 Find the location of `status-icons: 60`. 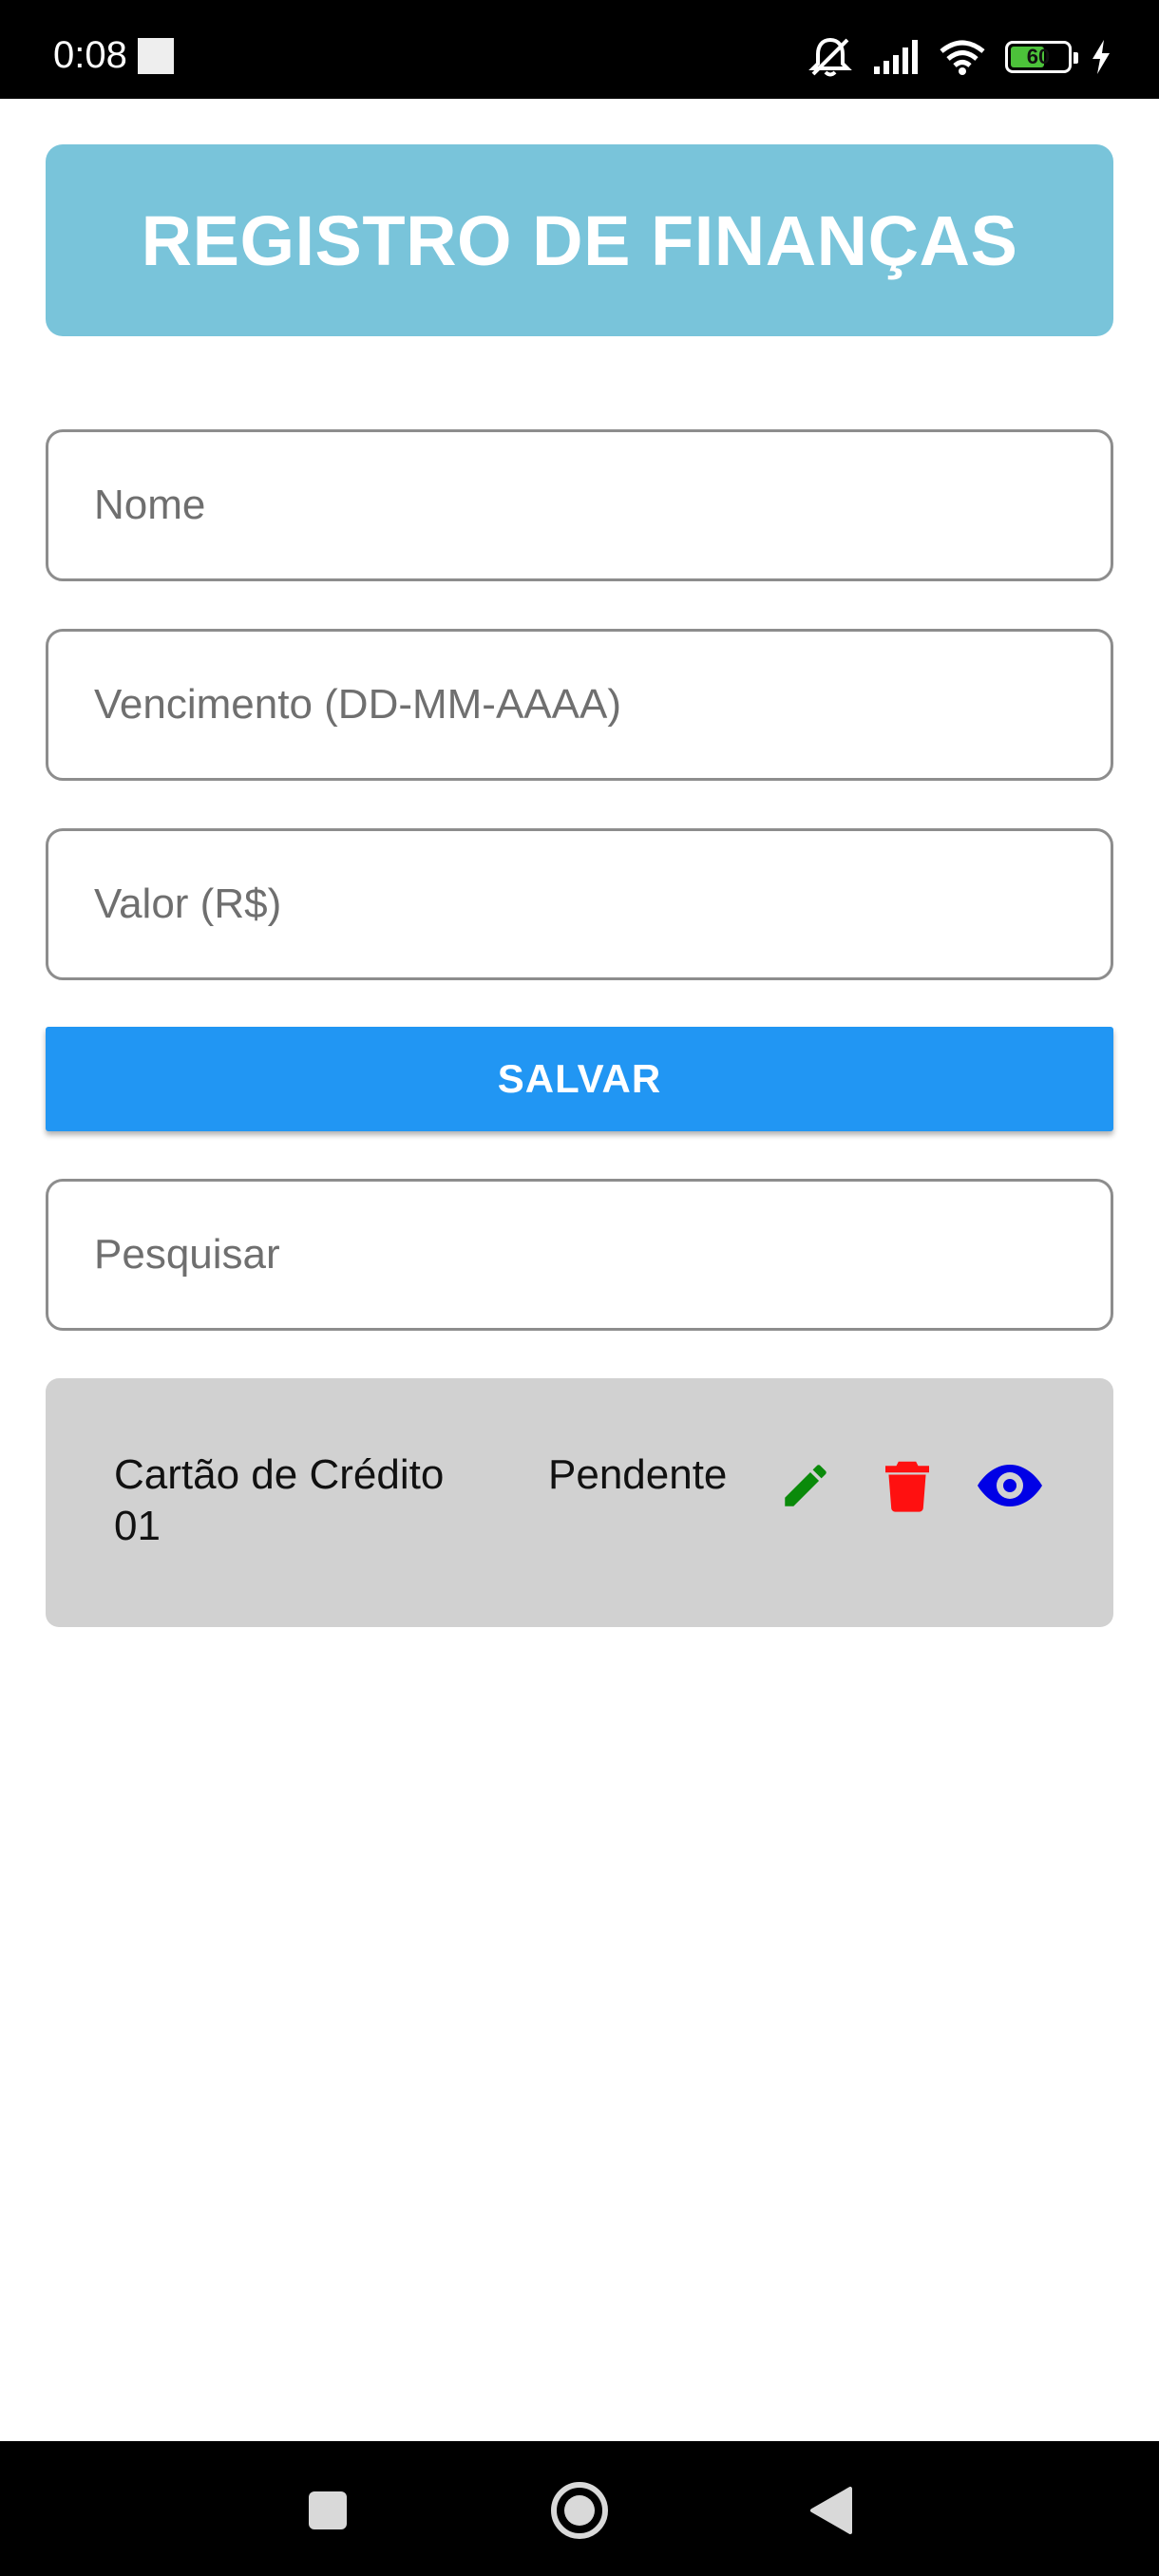

status-icons: 60 is located at coordinates (960, 56).